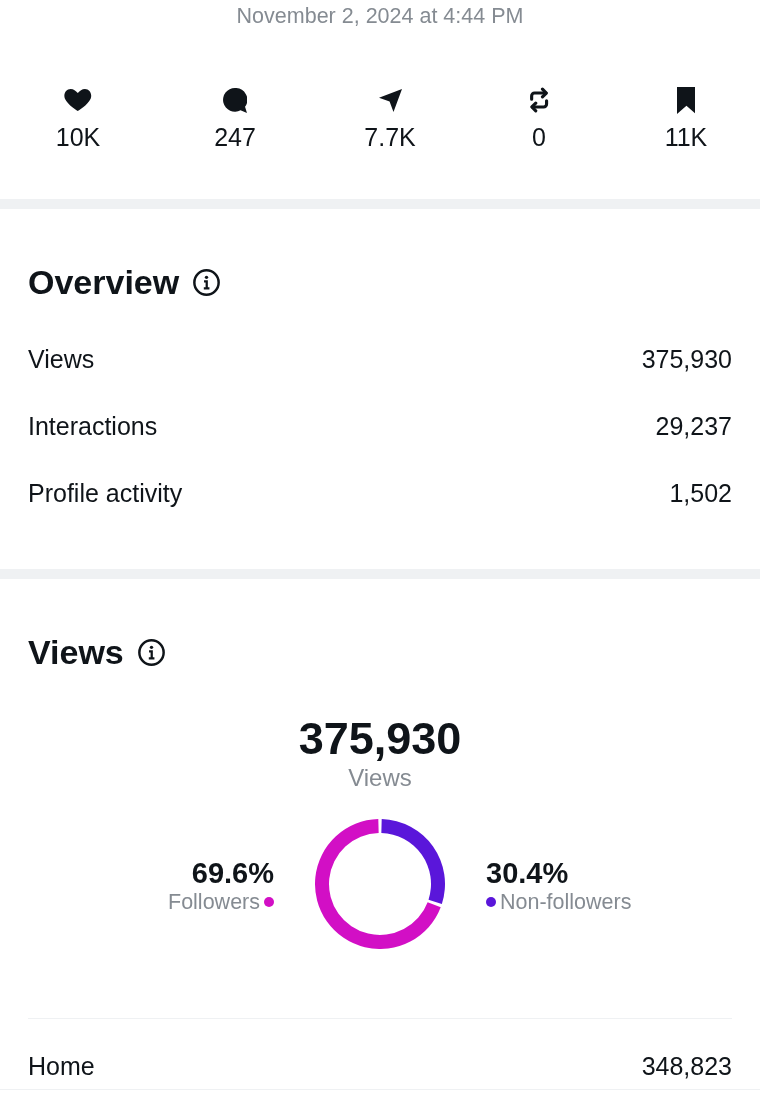  What do you see at coordinates (61, 359) in the screenshot?
I see `metric-label: Views` at bounding box center [61, 359].